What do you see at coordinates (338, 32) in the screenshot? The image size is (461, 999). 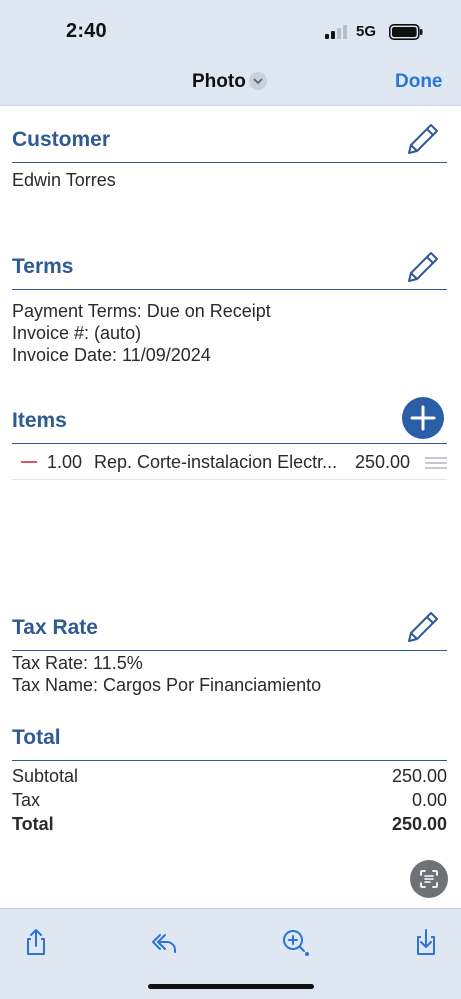 I see `cellular-signal-icon` at bounding box center [338, 32].